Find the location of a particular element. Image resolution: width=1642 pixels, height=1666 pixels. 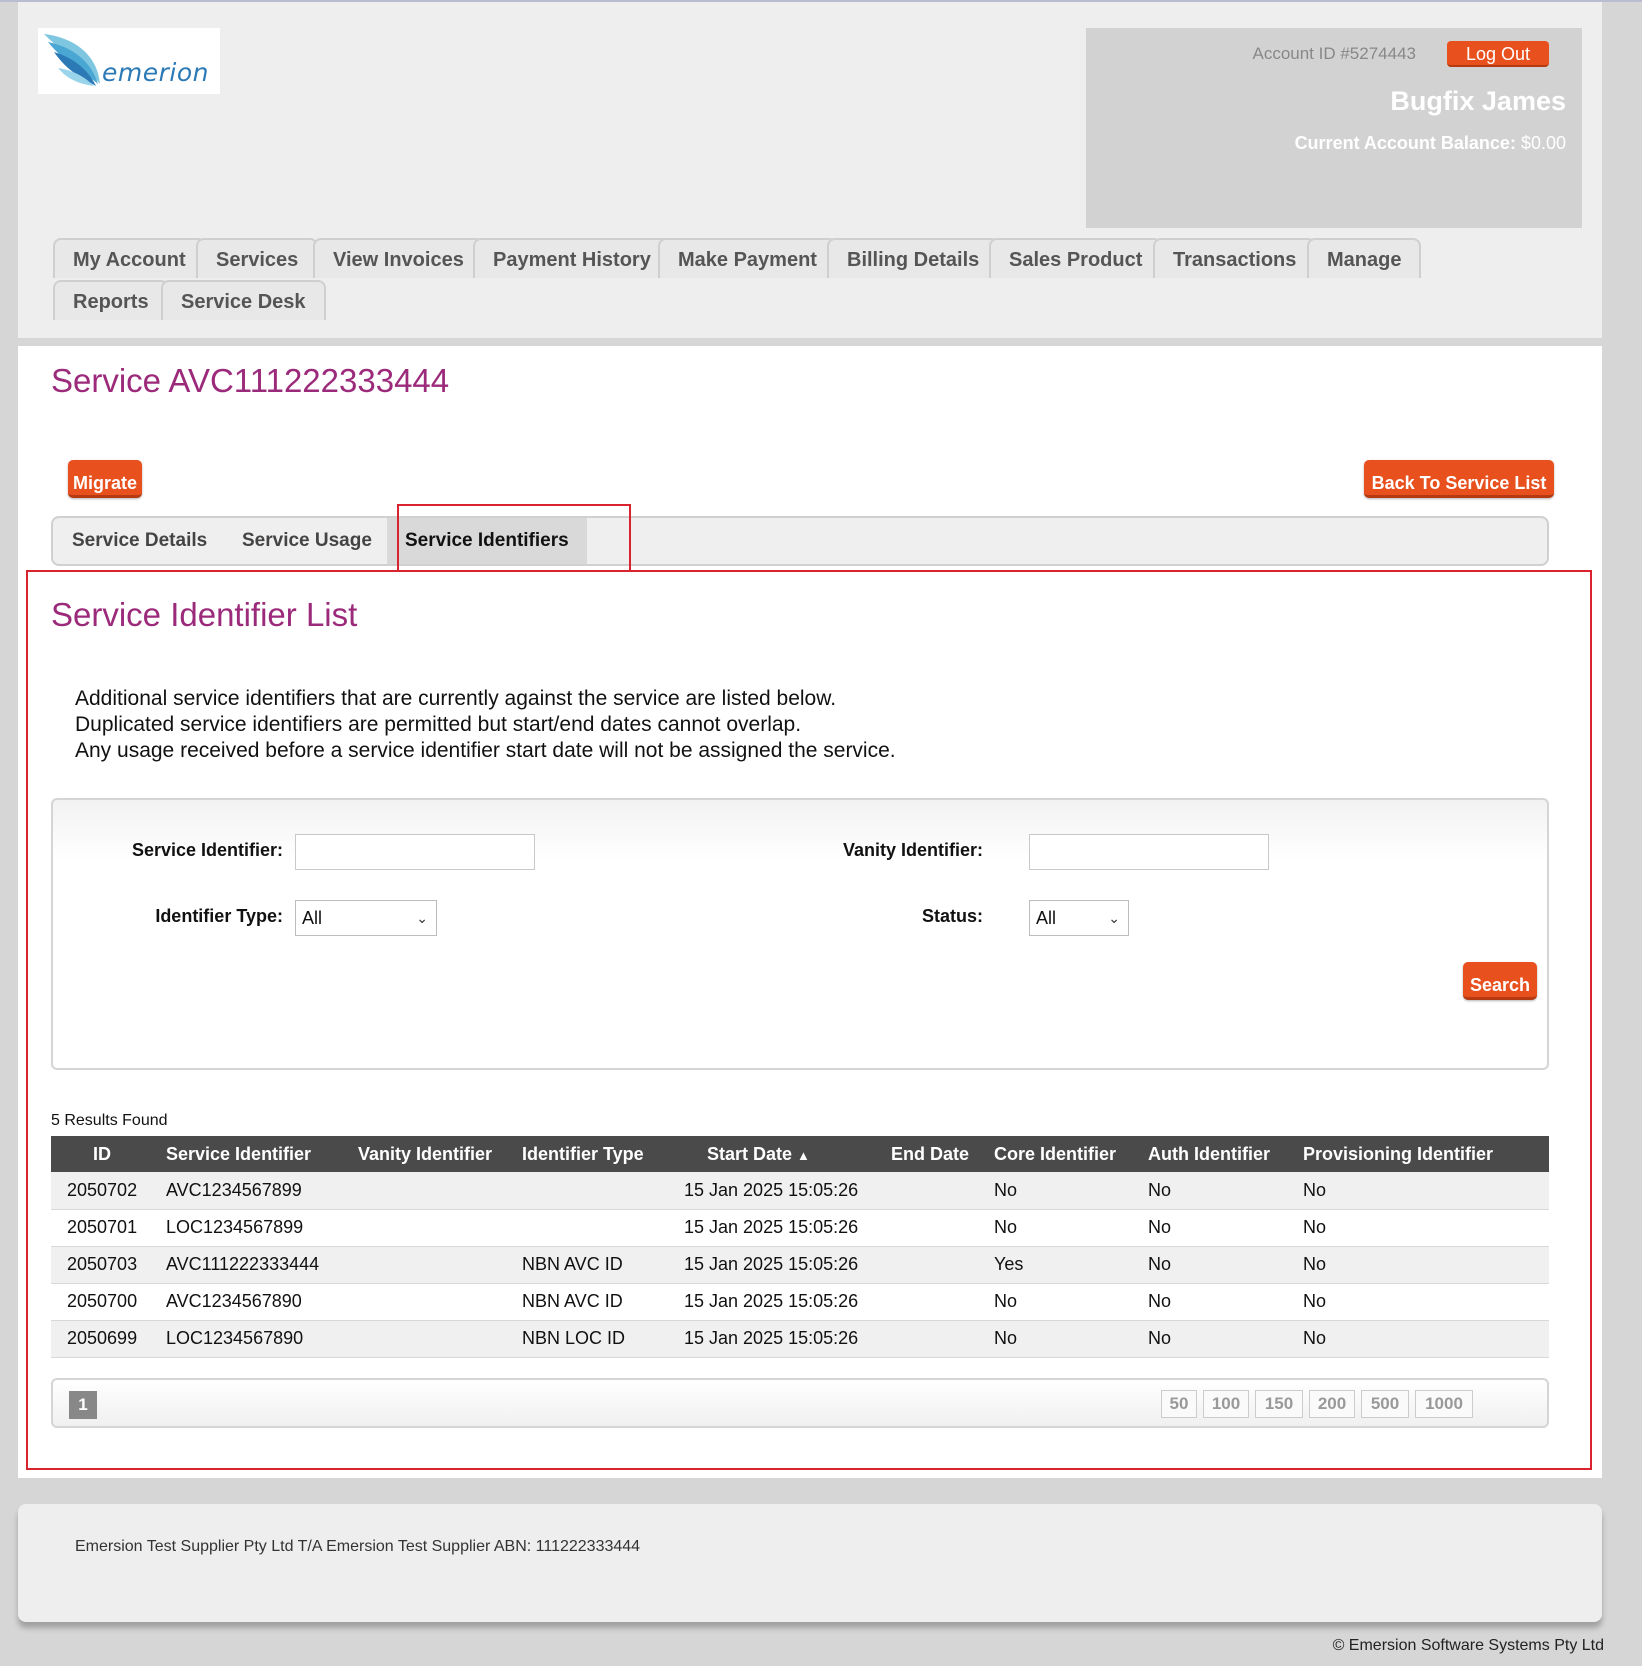

cell-identifier-type: NBN LOC ID is located at coordinates (591, 1339).